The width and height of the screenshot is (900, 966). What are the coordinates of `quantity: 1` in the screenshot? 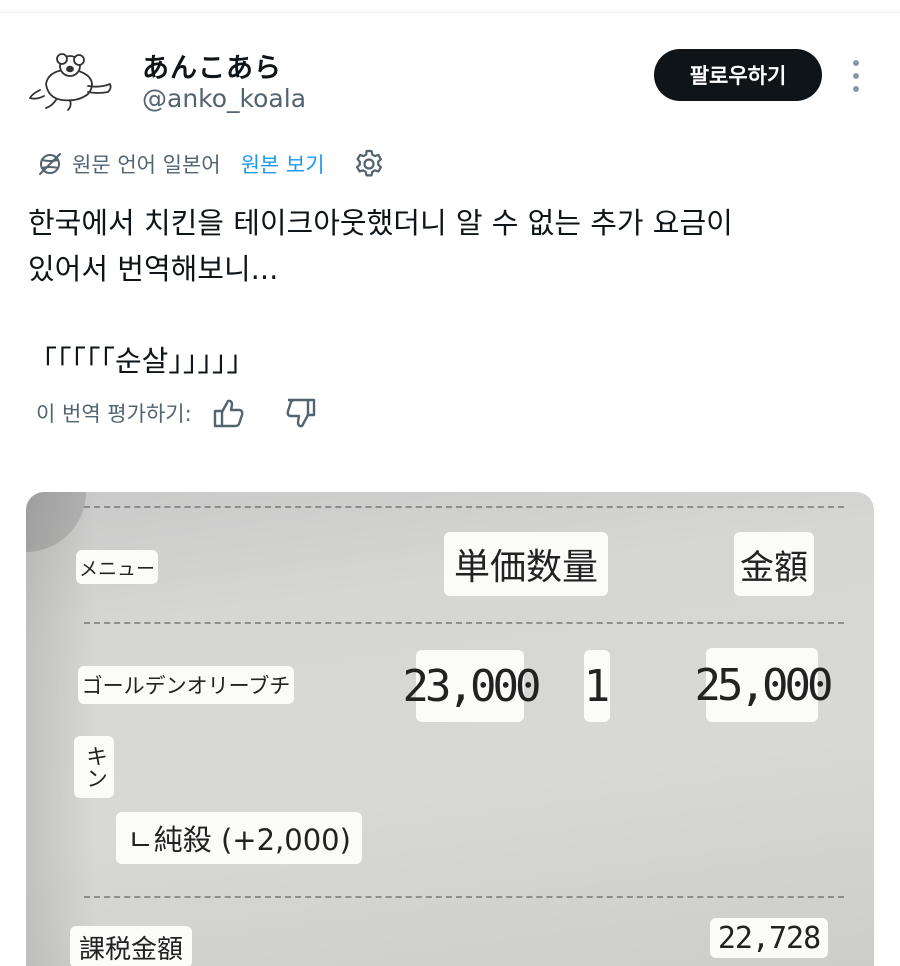 It's located at (597, 686).